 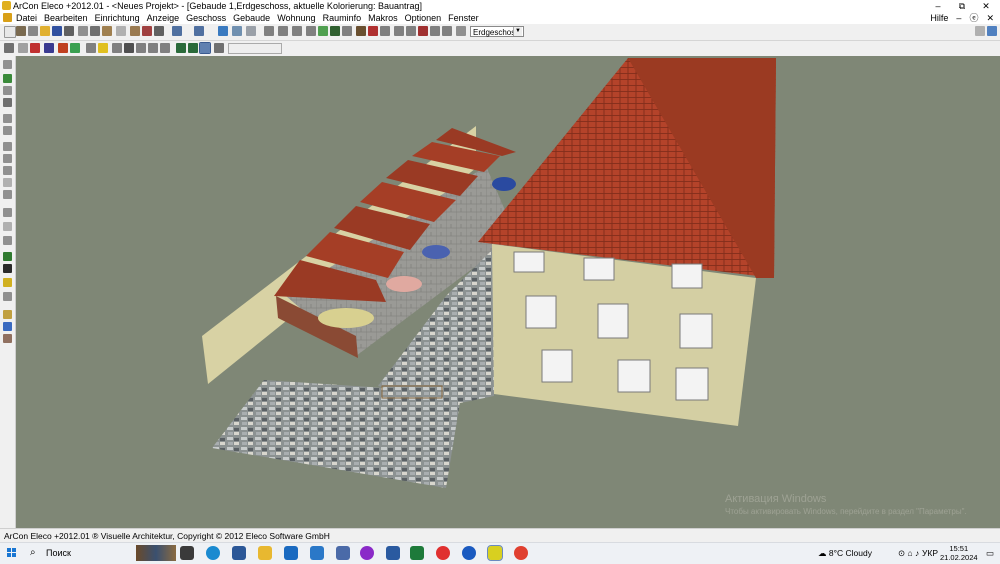 What do you see at coordinates (199, 31) in the screenshot?
I see `redo-icon` at bounding box center [199, 31].